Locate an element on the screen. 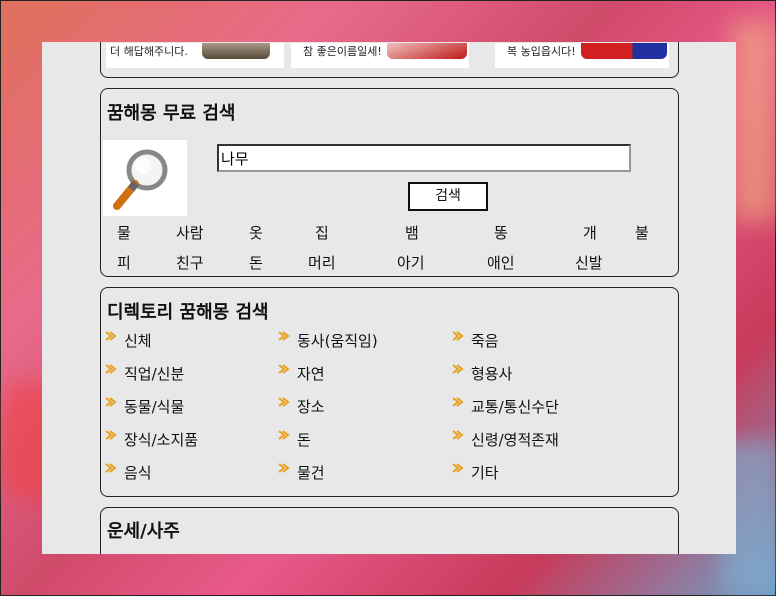 The width and height of the screenshot is (776, 596). directory-link: 동사(움직임) is located at coordinates (337, 340).